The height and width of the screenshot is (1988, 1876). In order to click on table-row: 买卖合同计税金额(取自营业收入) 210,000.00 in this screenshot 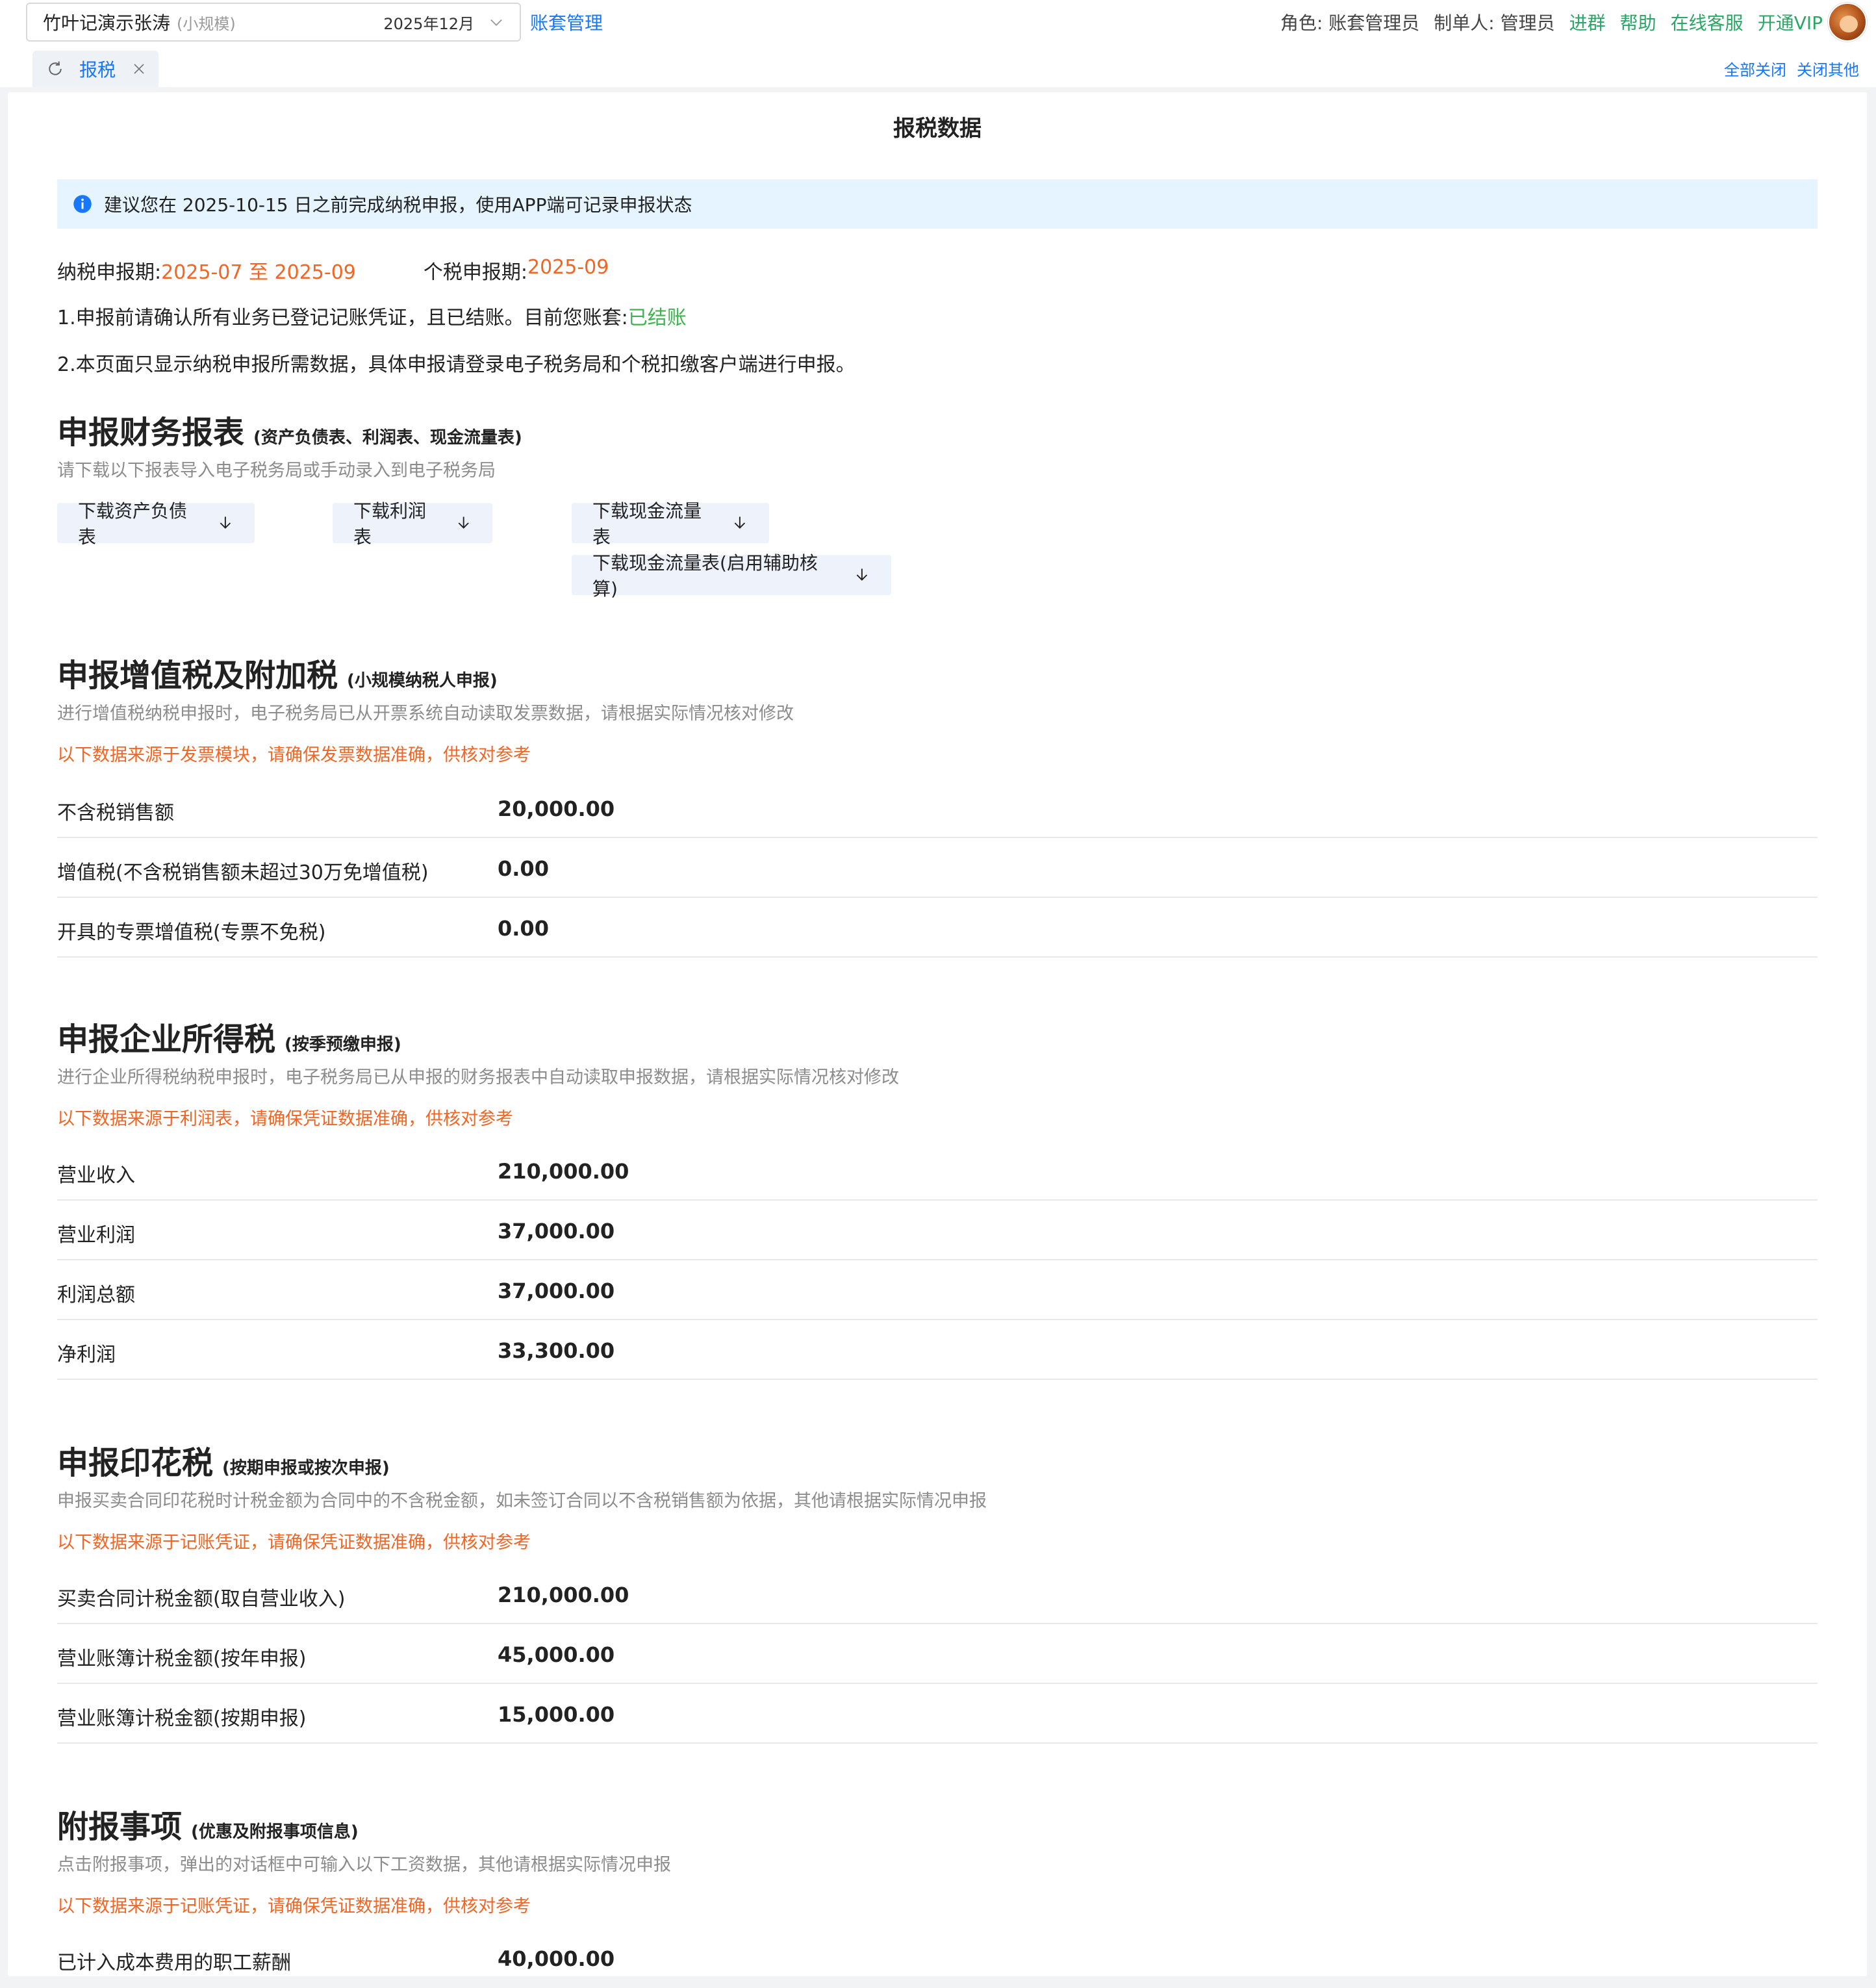, I will do `click(937, 1594)`.